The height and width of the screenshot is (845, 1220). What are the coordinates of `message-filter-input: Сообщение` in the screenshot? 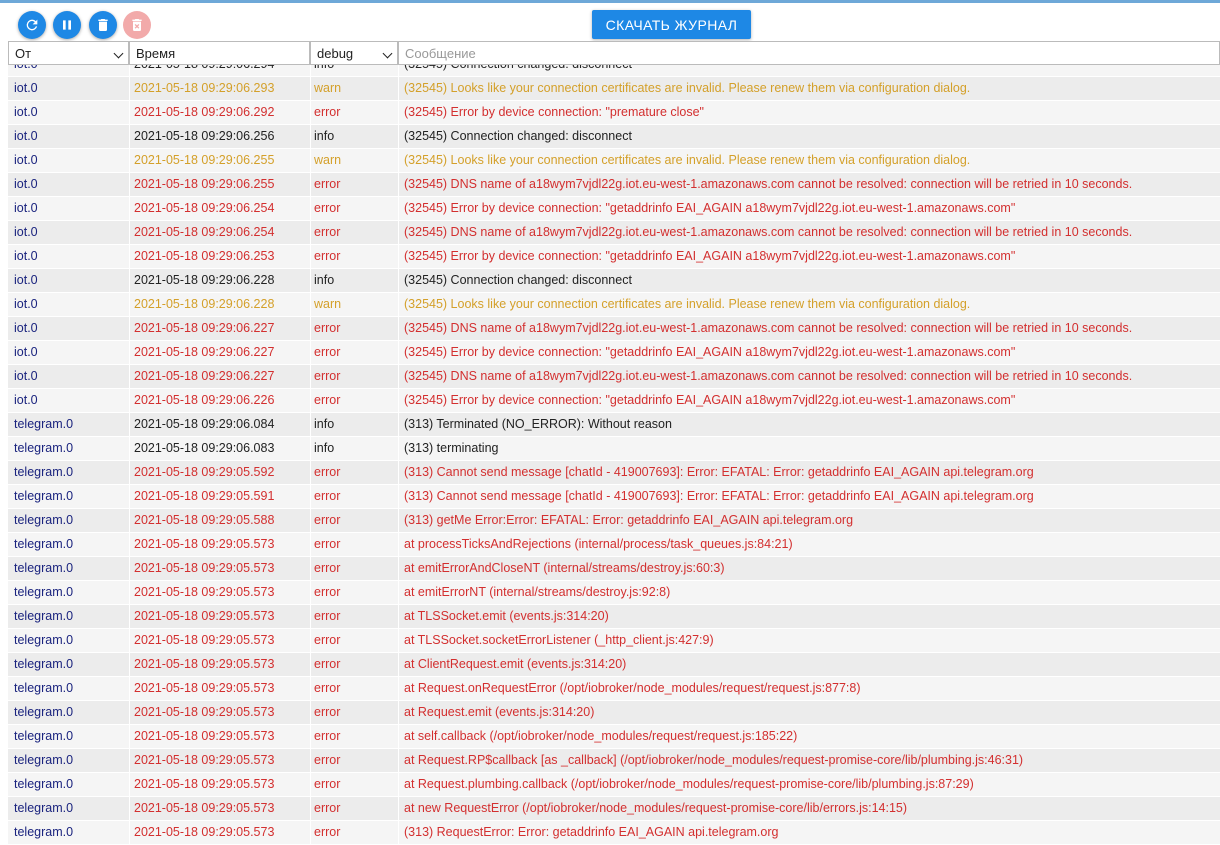 It's located at (809, 53).